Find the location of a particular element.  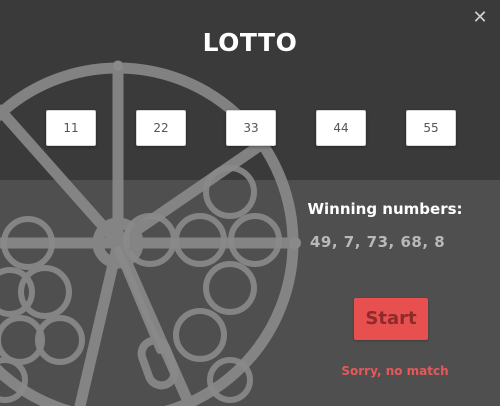

status-message: Sorry, no match is located at coordinates (395, 371).